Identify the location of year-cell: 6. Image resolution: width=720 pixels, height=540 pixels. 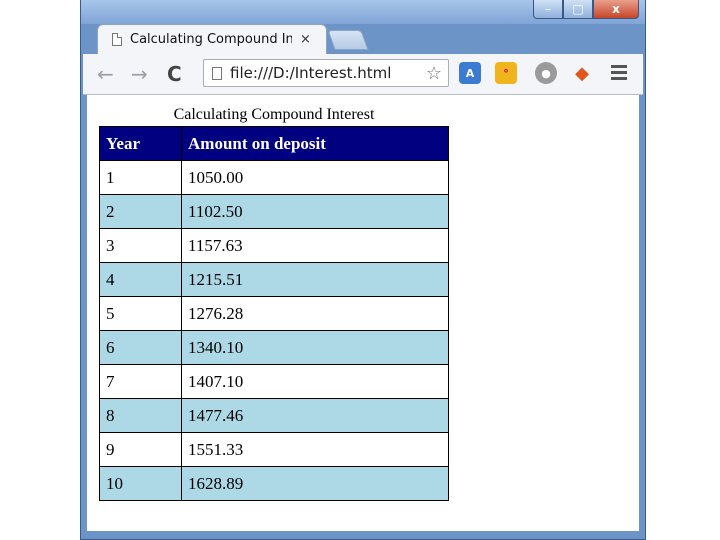
(140, 347).